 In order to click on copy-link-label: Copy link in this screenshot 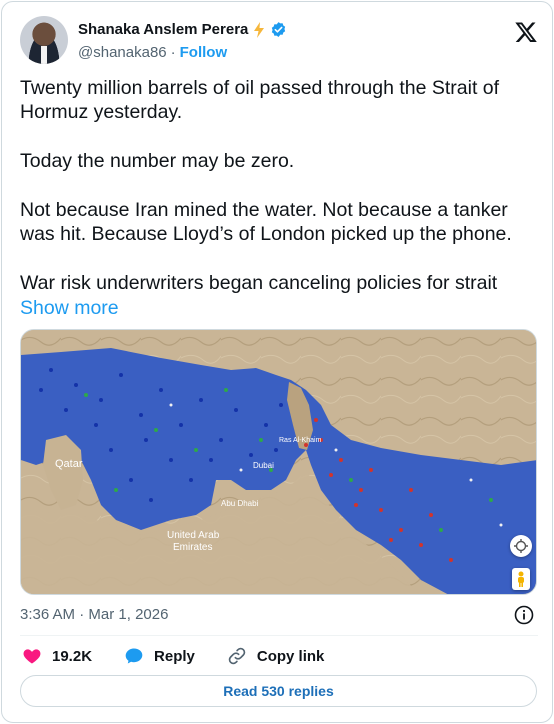, I will do `click(290, 656)`.